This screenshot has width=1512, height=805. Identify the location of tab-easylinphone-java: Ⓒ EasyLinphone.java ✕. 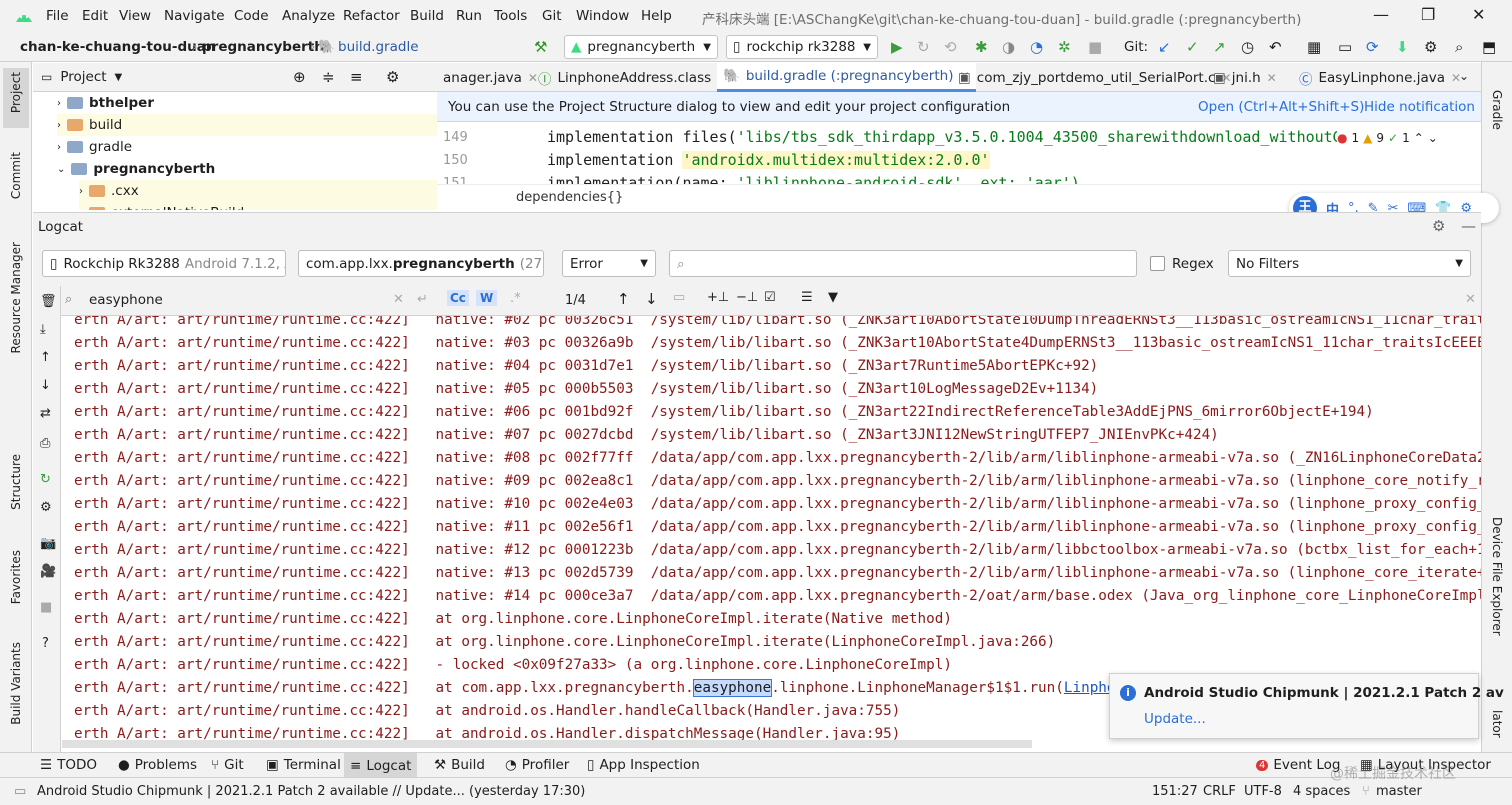
(1380, 77).